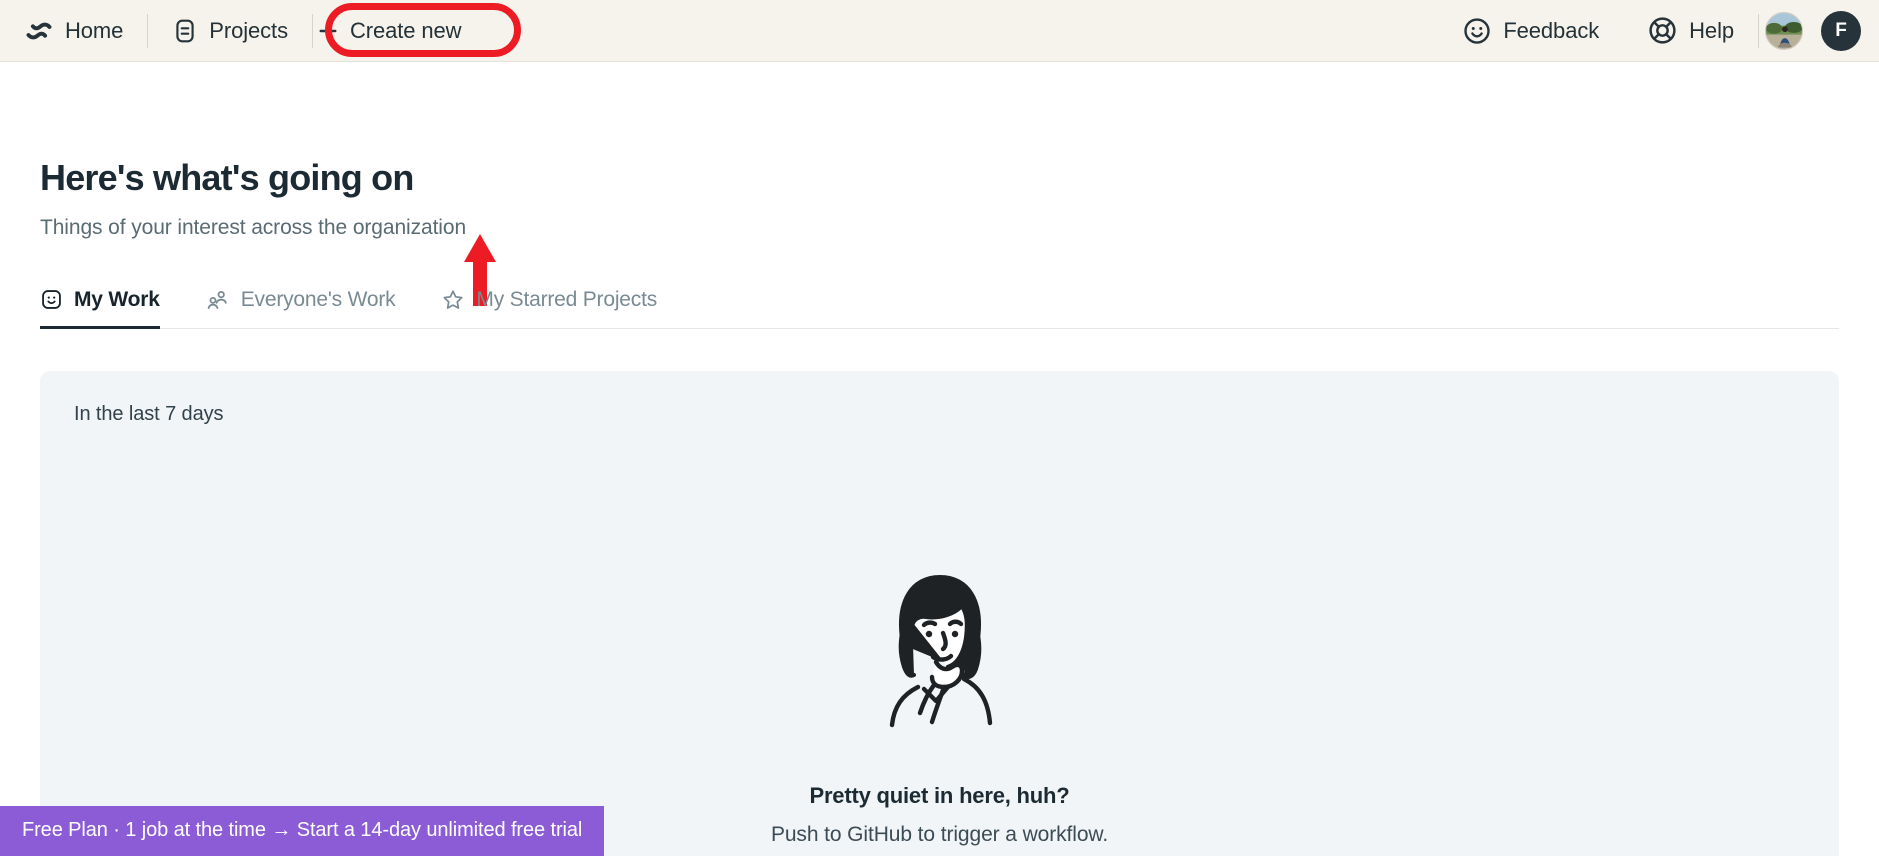 The image size is (1879, 856). I want to click on lifebuoy-icon, so click(1662, 30).